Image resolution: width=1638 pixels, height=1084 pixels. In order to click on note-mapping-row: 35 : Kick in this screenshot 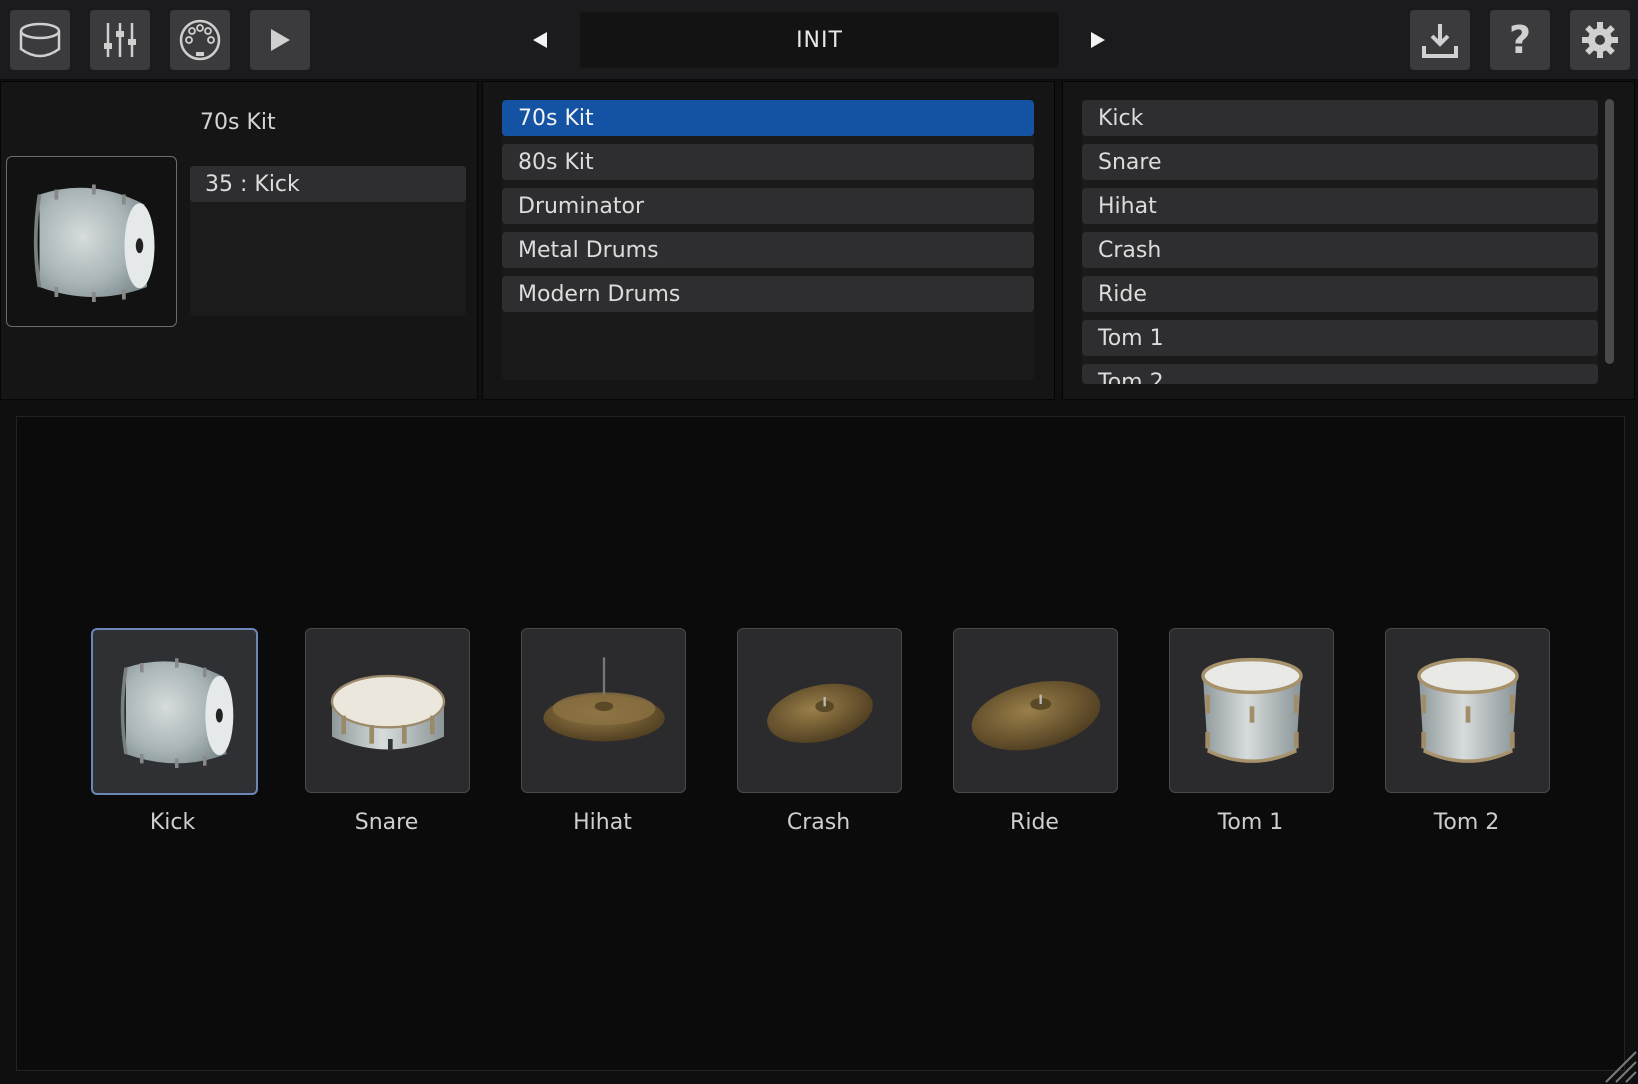, I will do `click(328, 184)`.